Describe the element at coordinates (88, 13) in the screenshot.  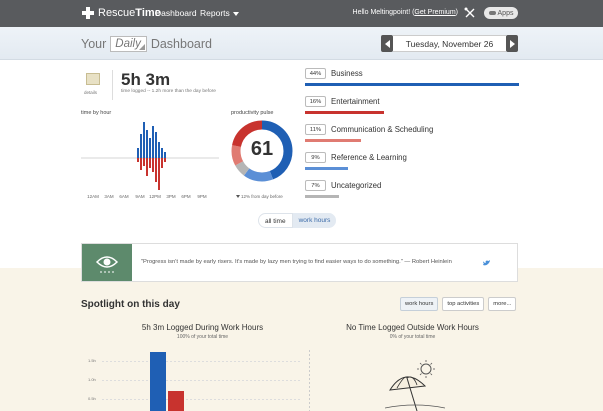
I see `logo-cross-icon` at that location.